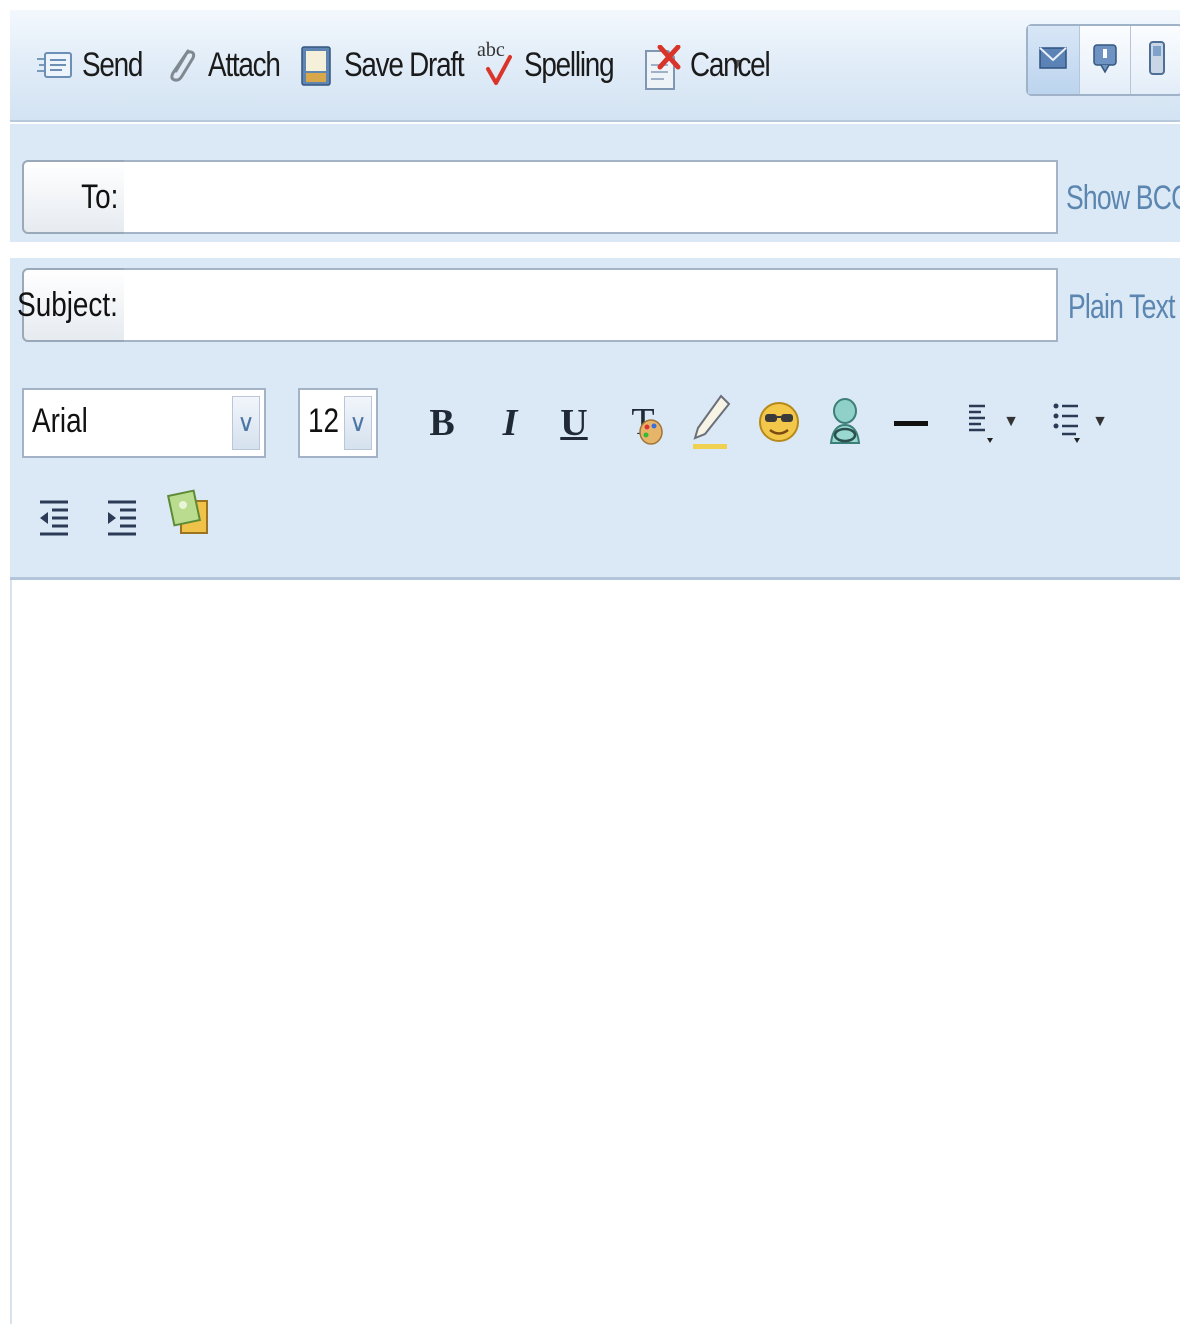  I want to click on text-color-button: T, so click(643, 422).